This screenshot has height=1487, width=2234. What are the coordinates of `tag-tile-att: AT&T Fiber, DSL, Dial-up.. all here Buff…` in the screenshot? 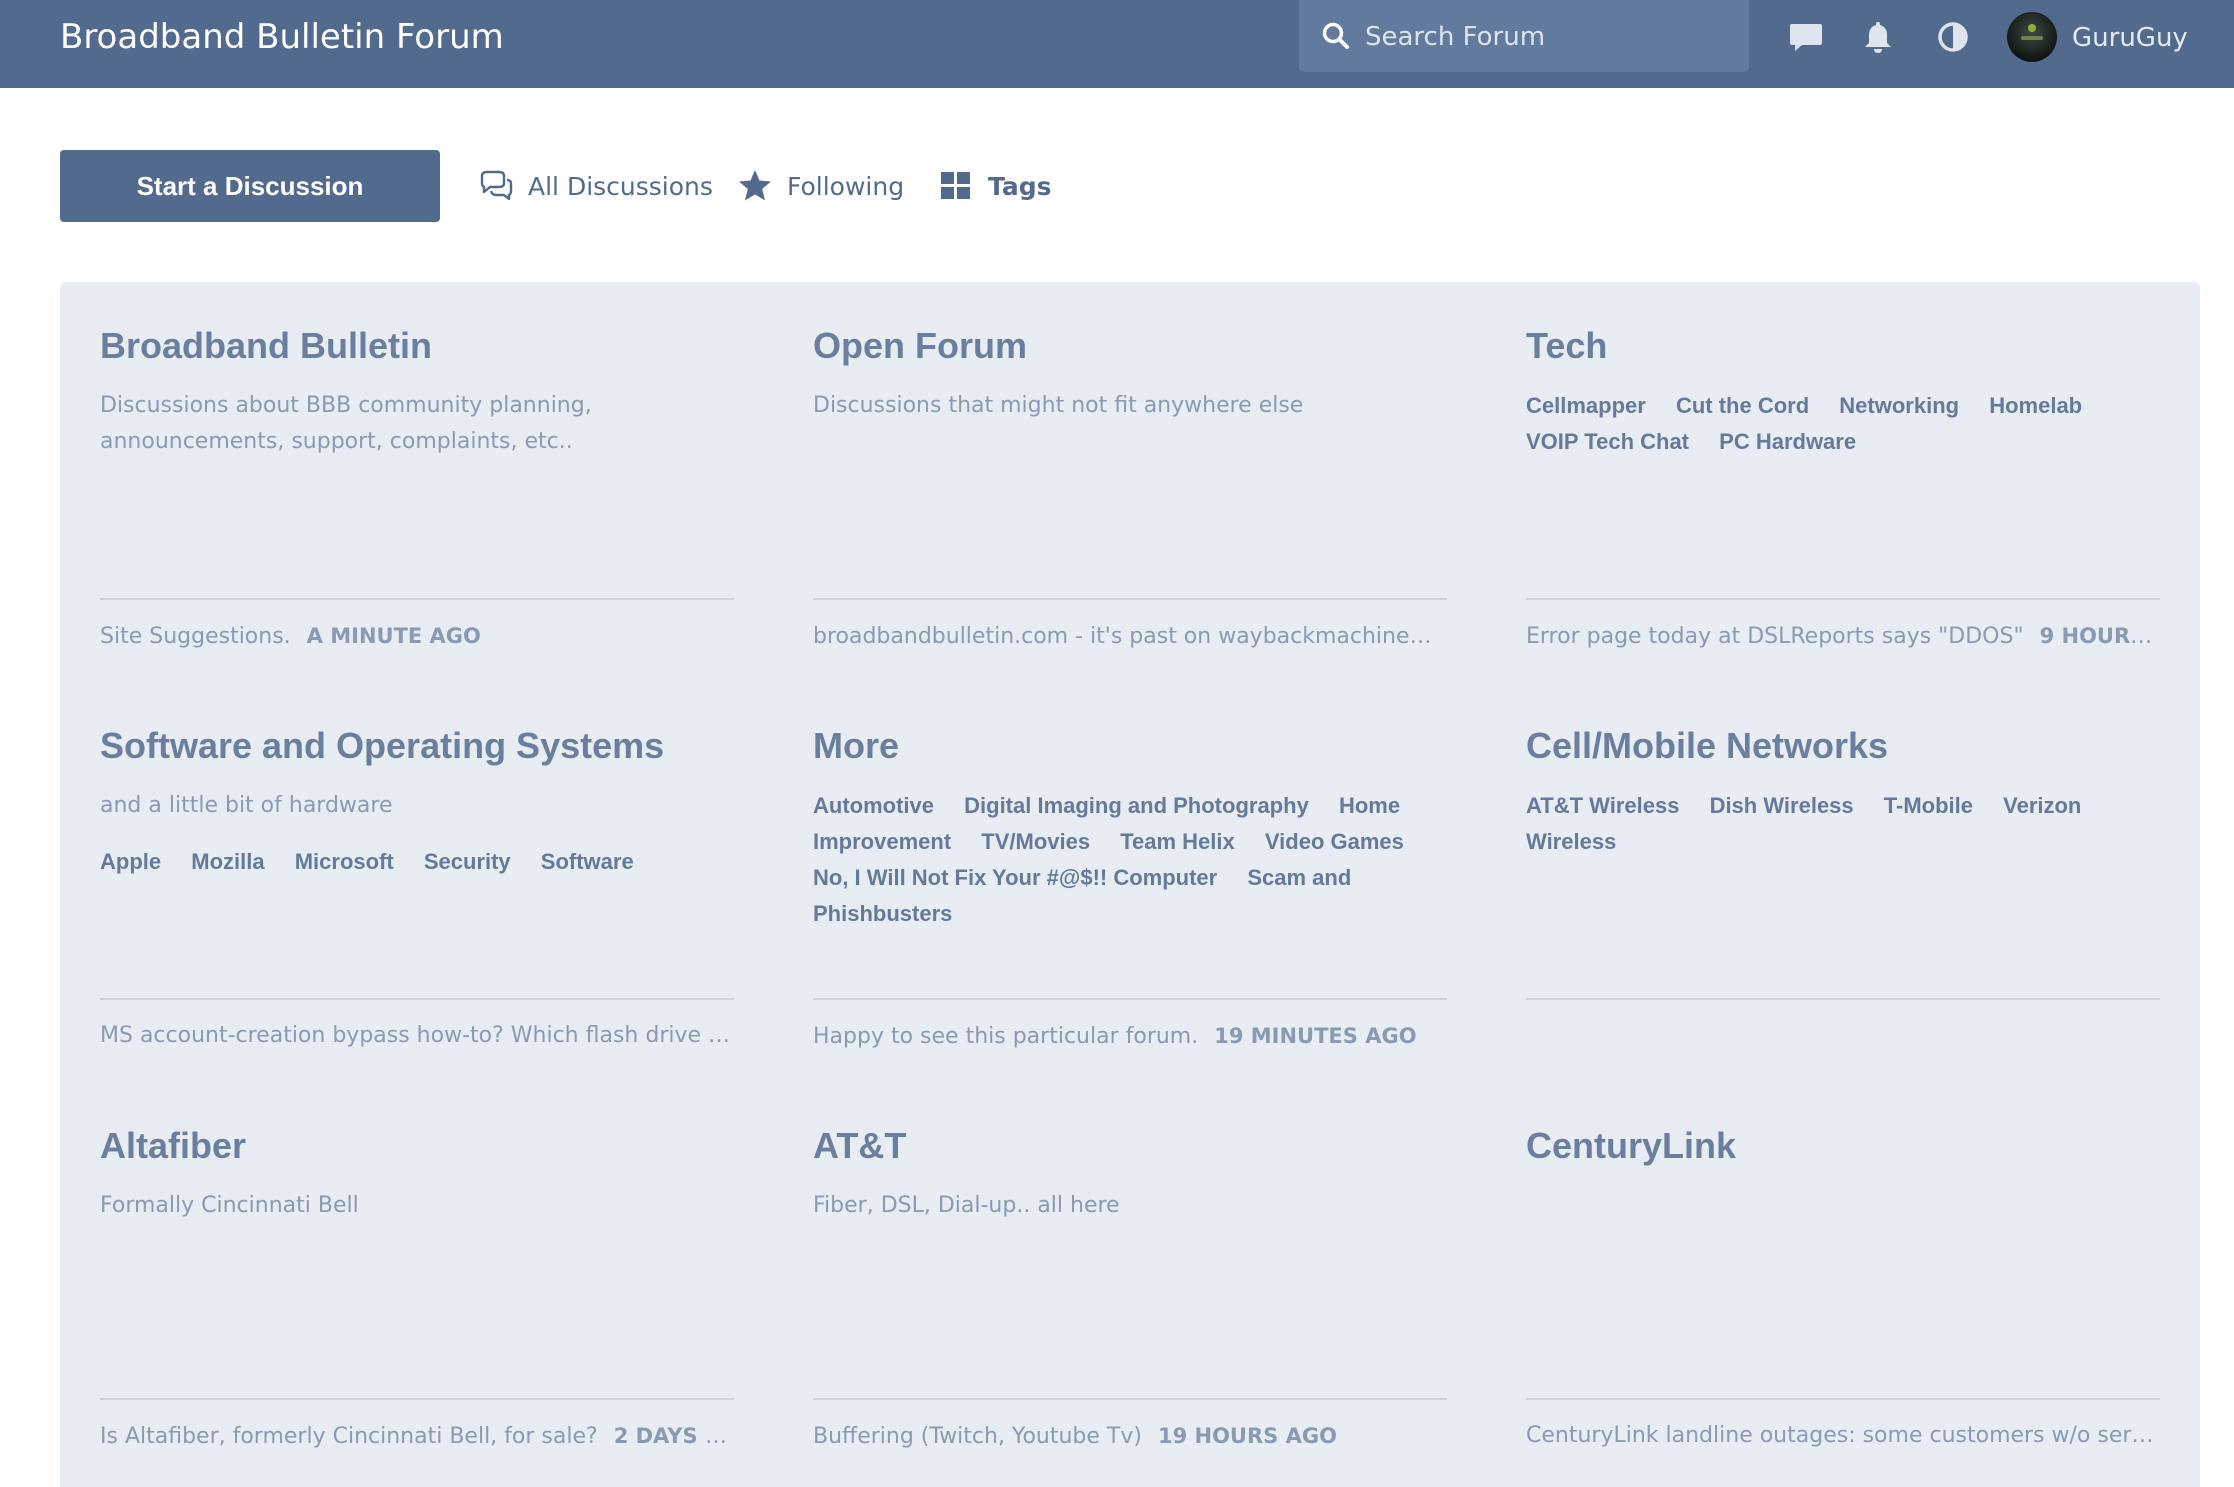 It's located at (1130, 1282).